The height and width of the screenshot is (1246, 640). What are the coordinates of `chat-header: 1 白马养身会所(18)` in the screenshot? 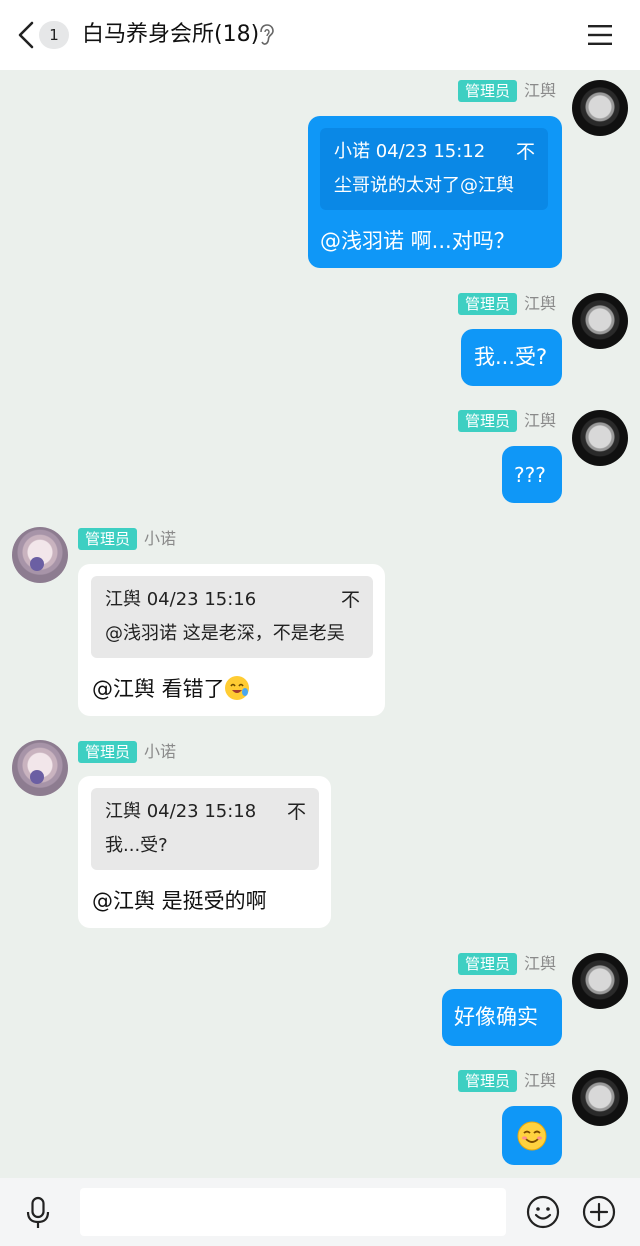 It's located at (320, 35).